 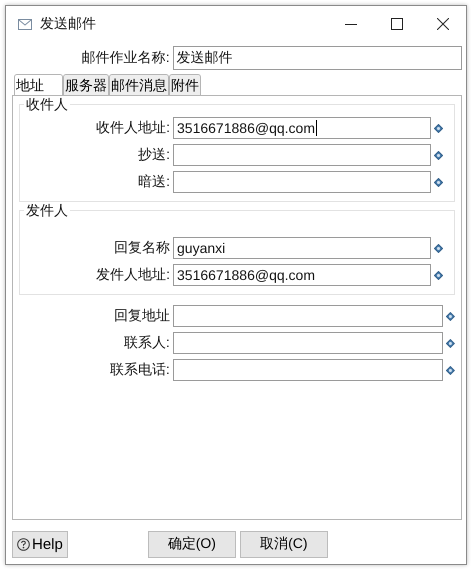 I want to click on tab: 邮件消息, so click(x=139, y=84).